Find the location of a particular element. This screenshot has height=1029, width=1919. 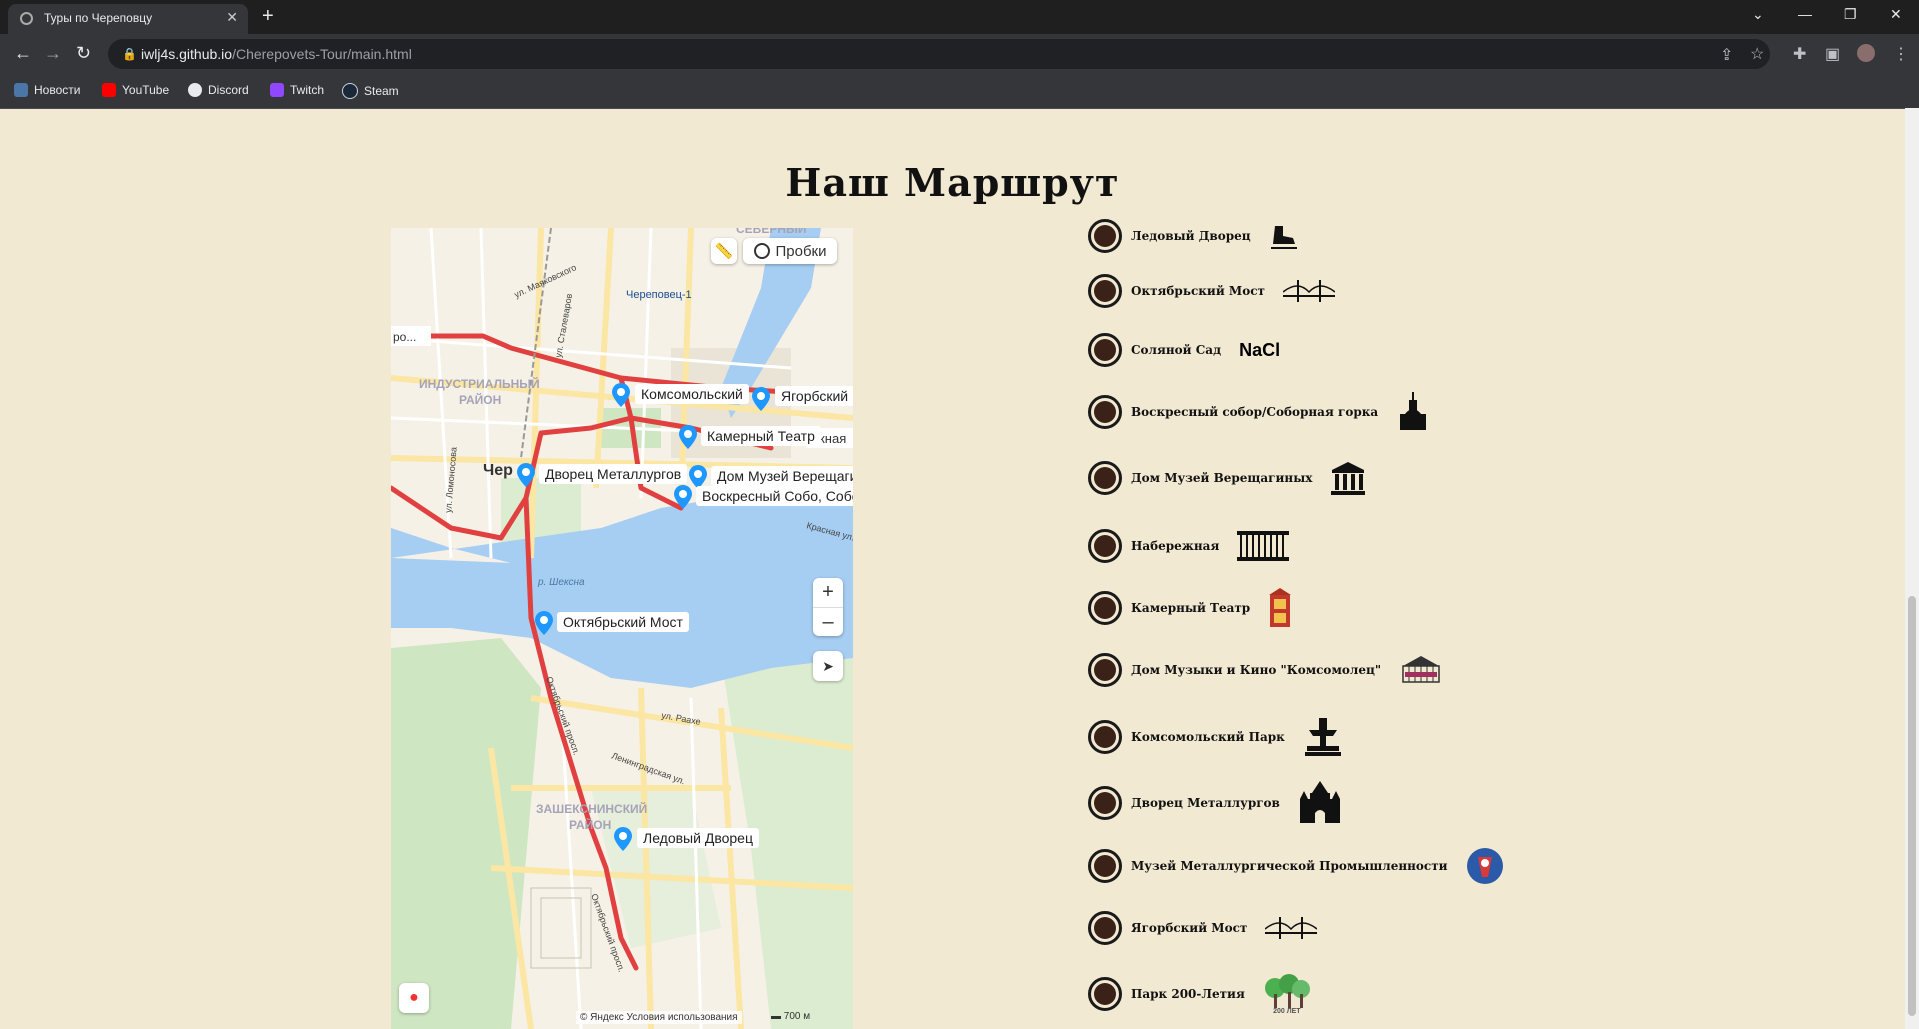

bookmark-discord: Discord is located at coordinates (218, 90).